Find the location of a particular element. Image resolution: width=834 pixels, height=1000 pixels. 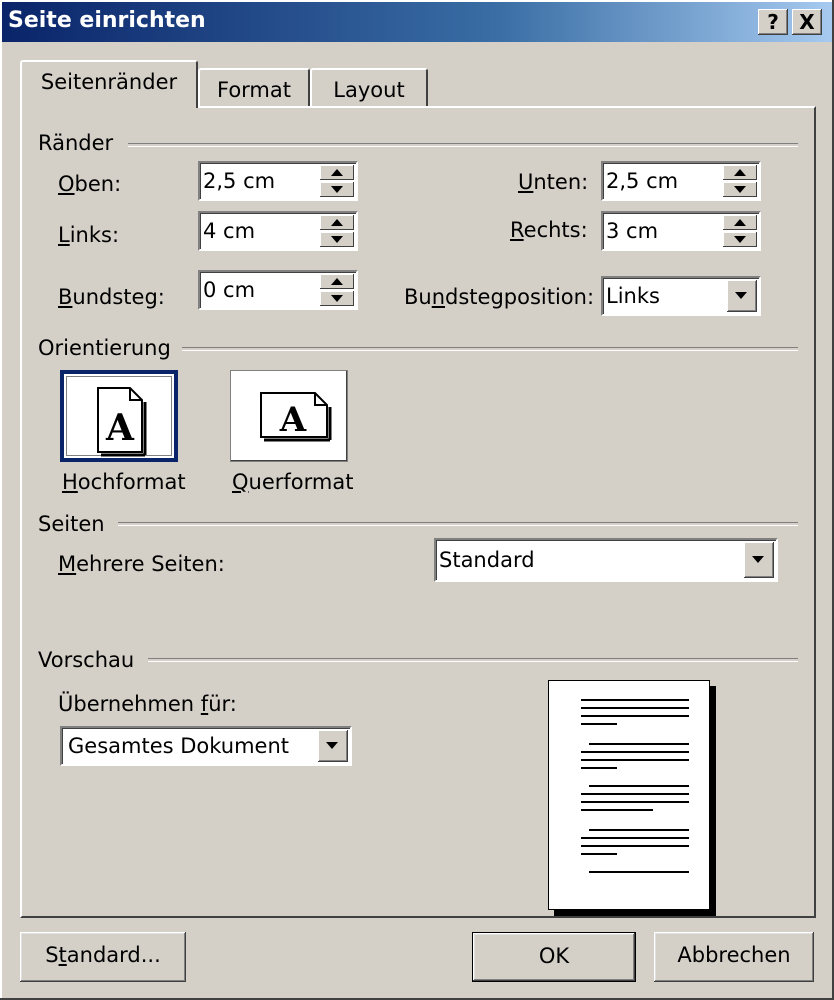

bottom-margin-stepper: 2,5 cm is located at coordinates (681, 181).